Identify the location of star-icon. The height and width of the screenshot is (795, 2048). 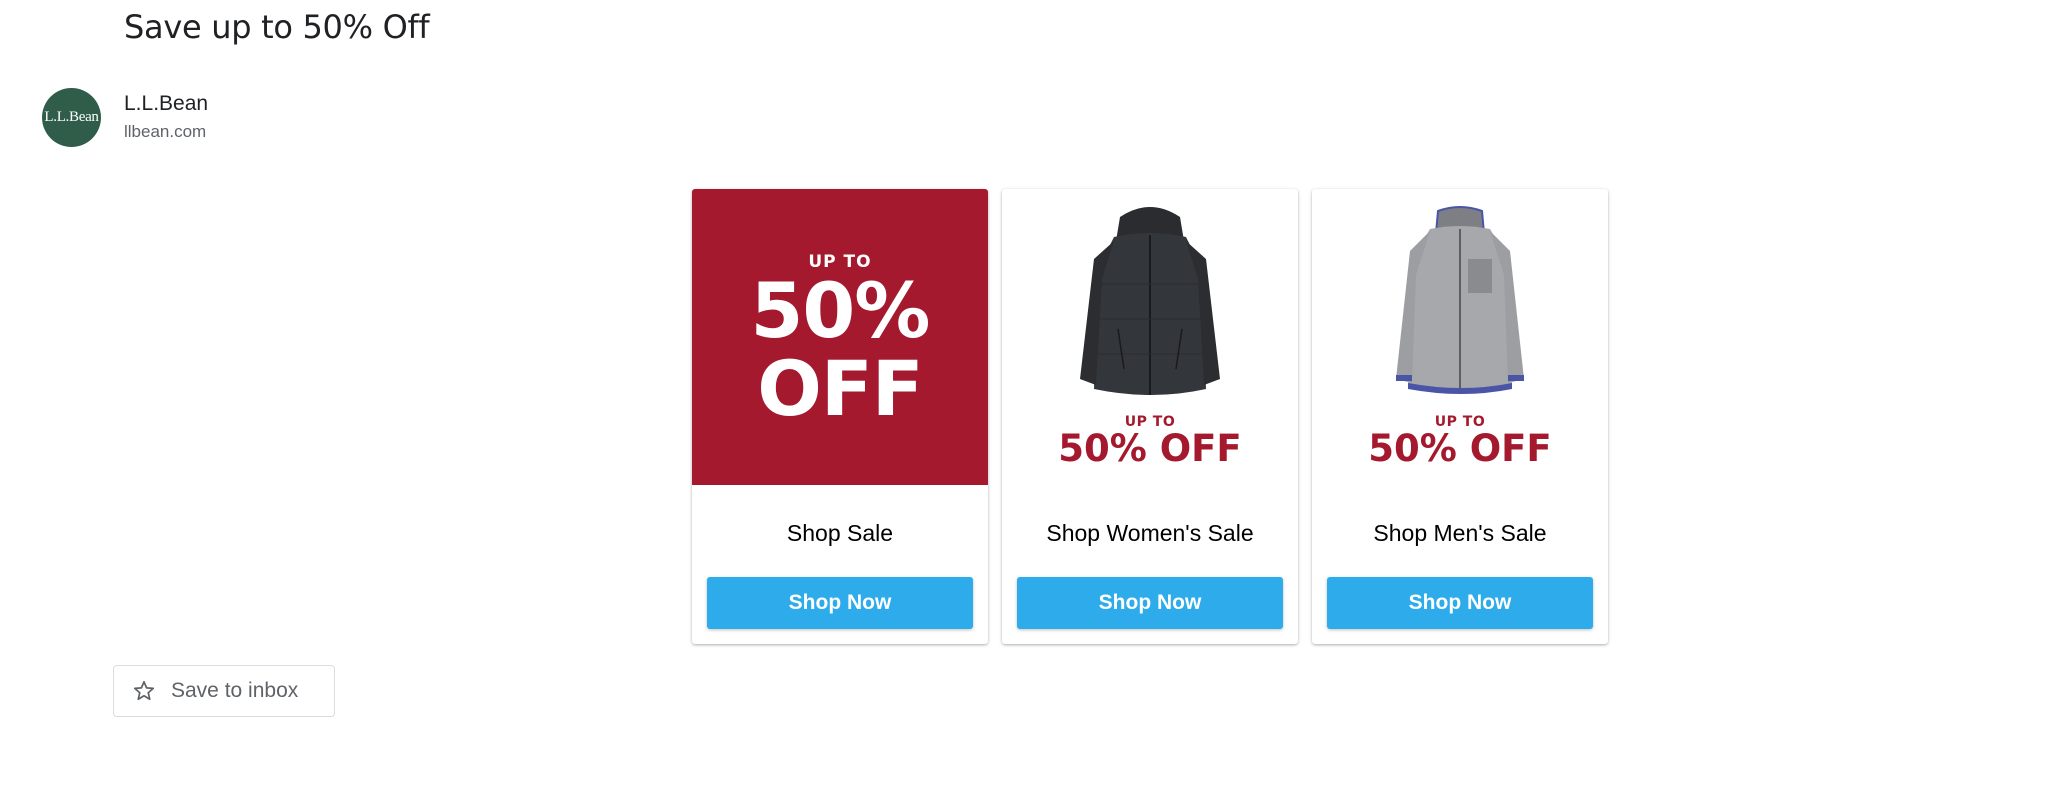
(144, 690).